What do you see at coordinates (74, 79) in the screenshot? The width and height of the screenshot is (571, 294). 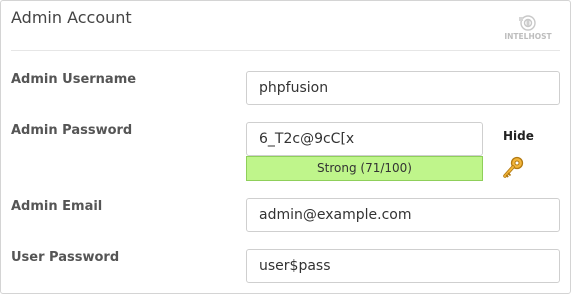 I see `admin-username-label: Admin Username` at bounding box center [74, 79].